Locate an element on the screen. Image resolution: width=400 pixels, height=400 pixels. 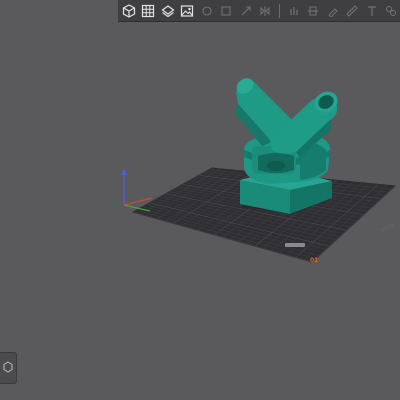
faint-tool-4-button is located at coordinates (266, 11).